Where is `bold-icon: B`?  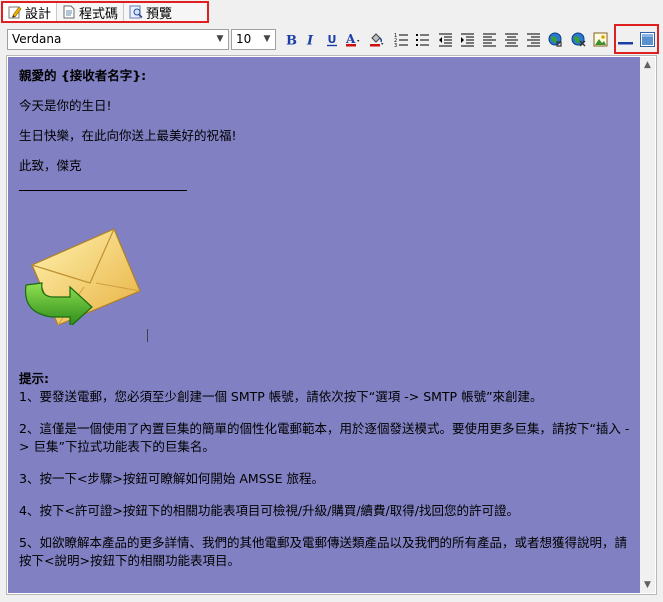
bold-icon: B is located at coordinates (291, 41).